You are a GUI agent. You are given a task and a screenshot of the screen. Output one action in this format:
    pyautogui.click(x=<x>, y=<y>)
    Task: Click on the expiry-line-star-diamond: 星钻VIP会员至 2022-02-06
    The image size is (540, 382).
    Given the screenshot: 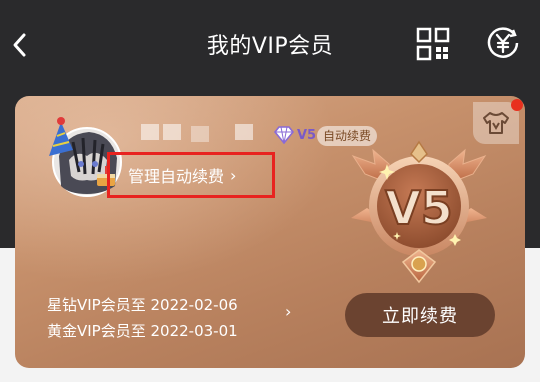 What is the action you would take?
    pyautogui.click(x=142, y=305)
    